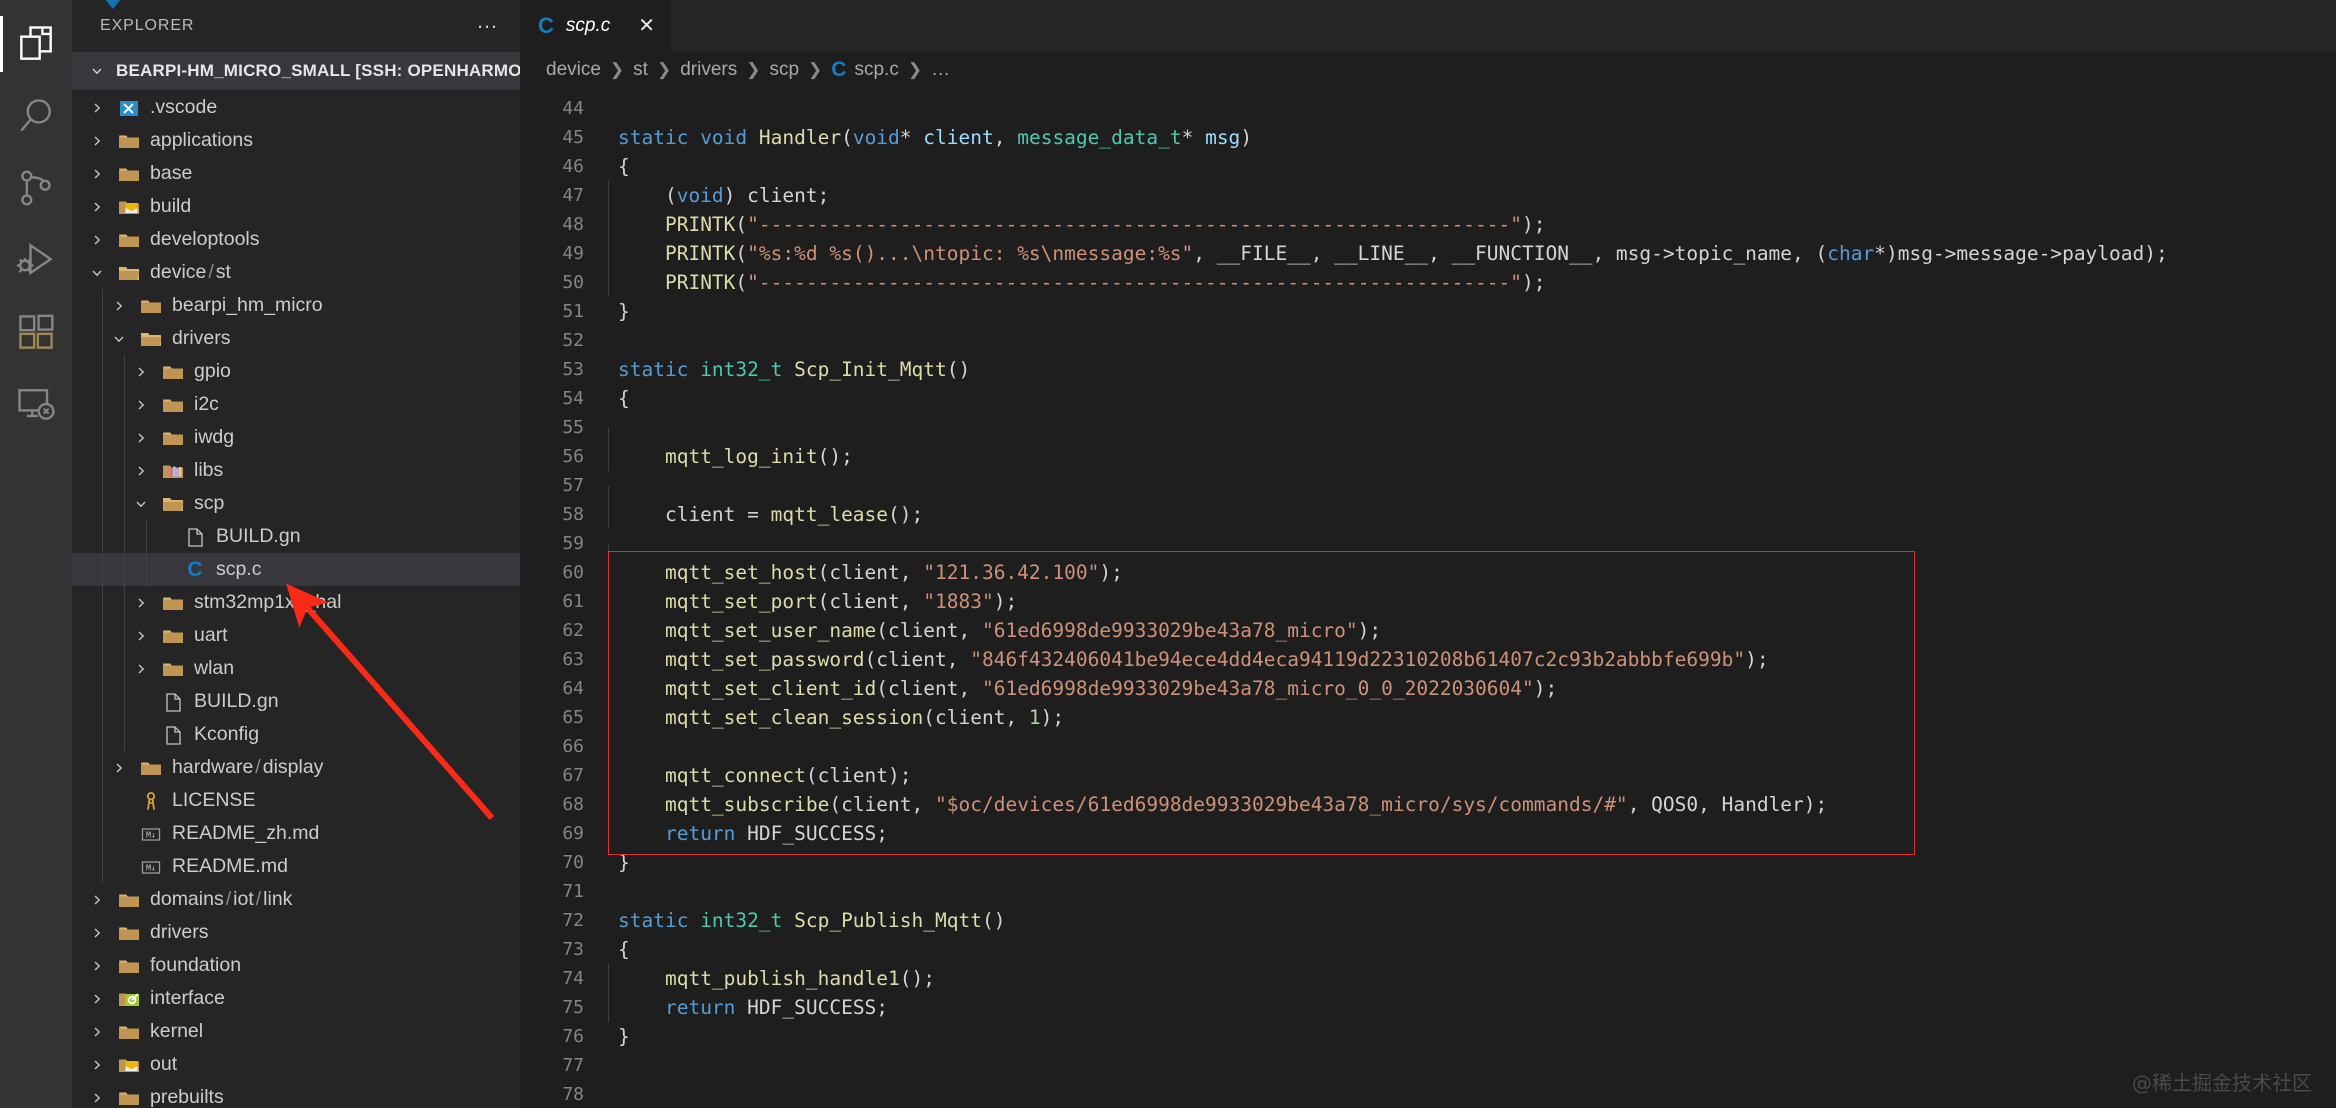  What do you see at coordinates (36, 404) in the screenshot?
I see `activitybar-item-remote-explorer` at bounding box center [36, 404].